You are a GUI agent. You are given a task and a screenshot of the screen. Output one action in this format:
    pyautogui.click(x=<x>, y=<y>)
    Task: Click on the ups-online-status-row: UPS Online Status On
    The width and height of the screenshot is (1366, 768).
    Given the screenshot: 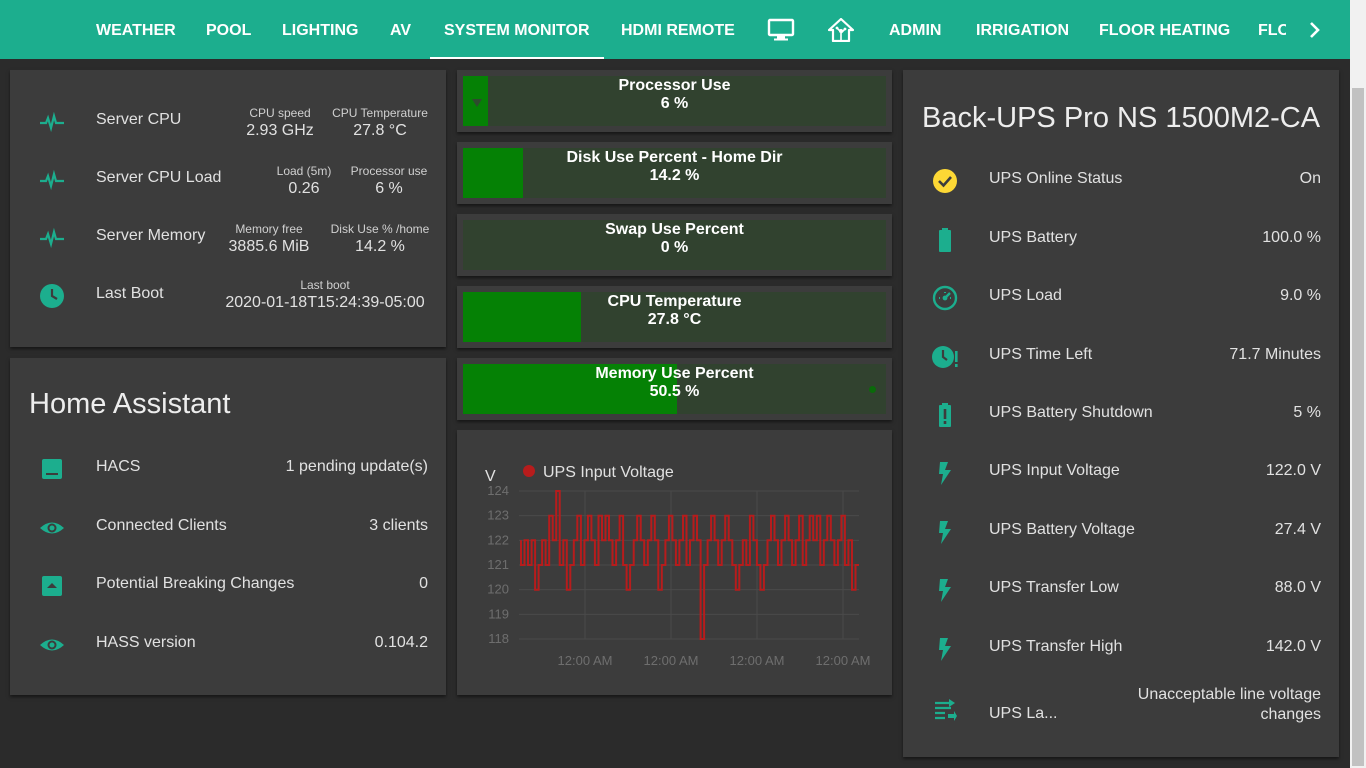 What is the action you would take?
    pyautogui.click(x=1121, y=179)
    